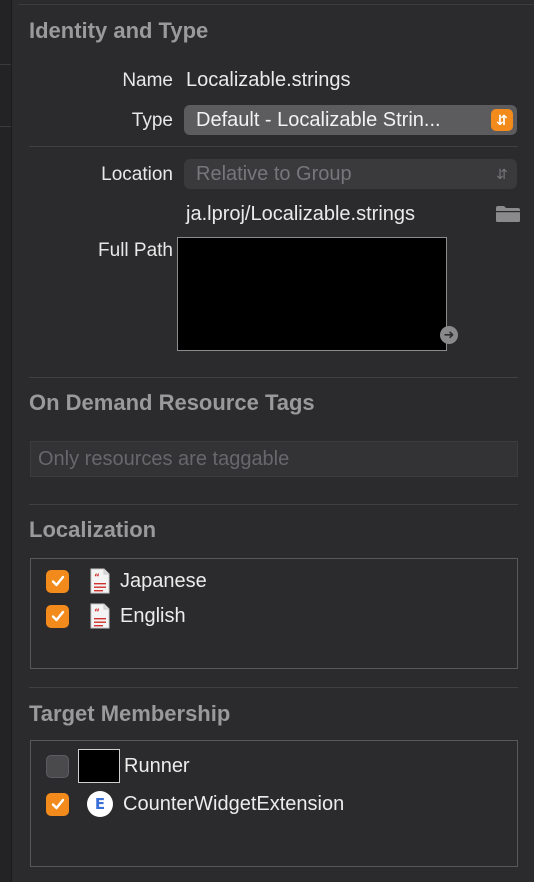 This screenshot has width=534, height=882. What do you see at coordinates (157, 765) in the screenshot?
I see `target-item-label: Runner` at bounding box center [157, 765].